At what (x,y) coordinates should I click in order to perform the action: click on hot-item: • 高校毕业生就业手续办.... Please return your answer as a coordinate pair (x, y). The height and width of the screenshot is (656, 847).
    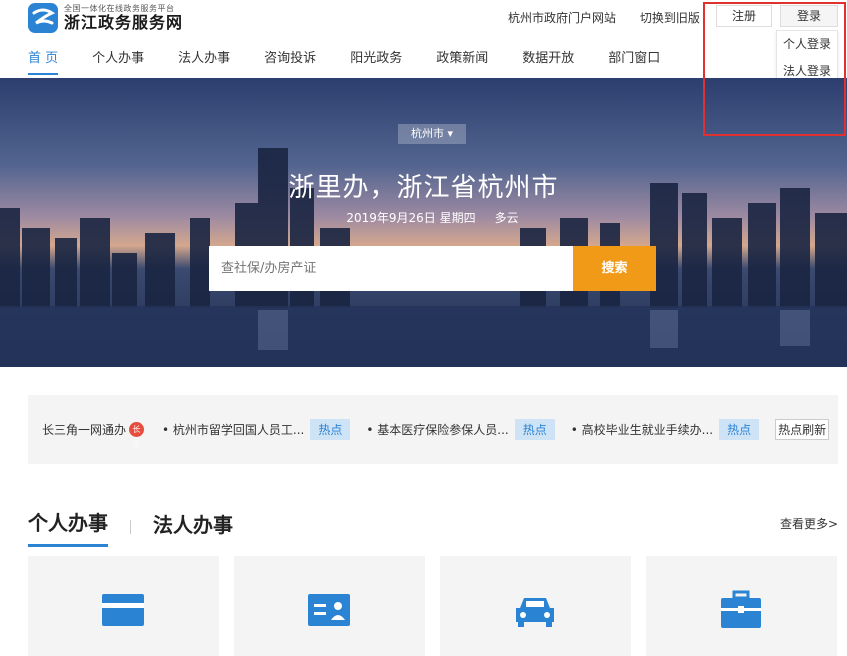
    Looking at the image, I should click on (642, 429).